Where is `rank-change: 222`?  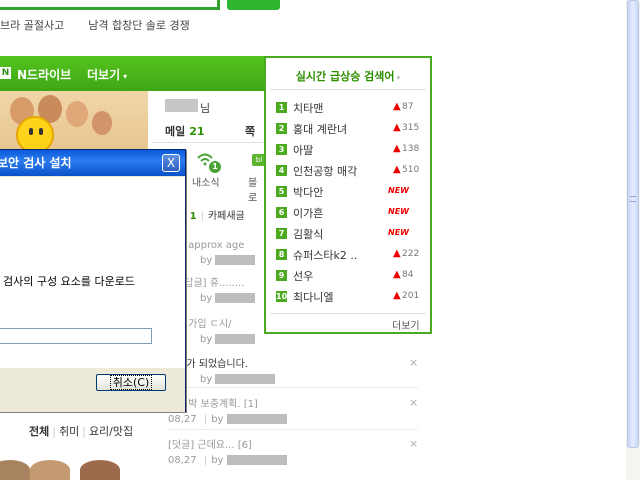
rank-change: 222 is located at coordinates (411, 254).